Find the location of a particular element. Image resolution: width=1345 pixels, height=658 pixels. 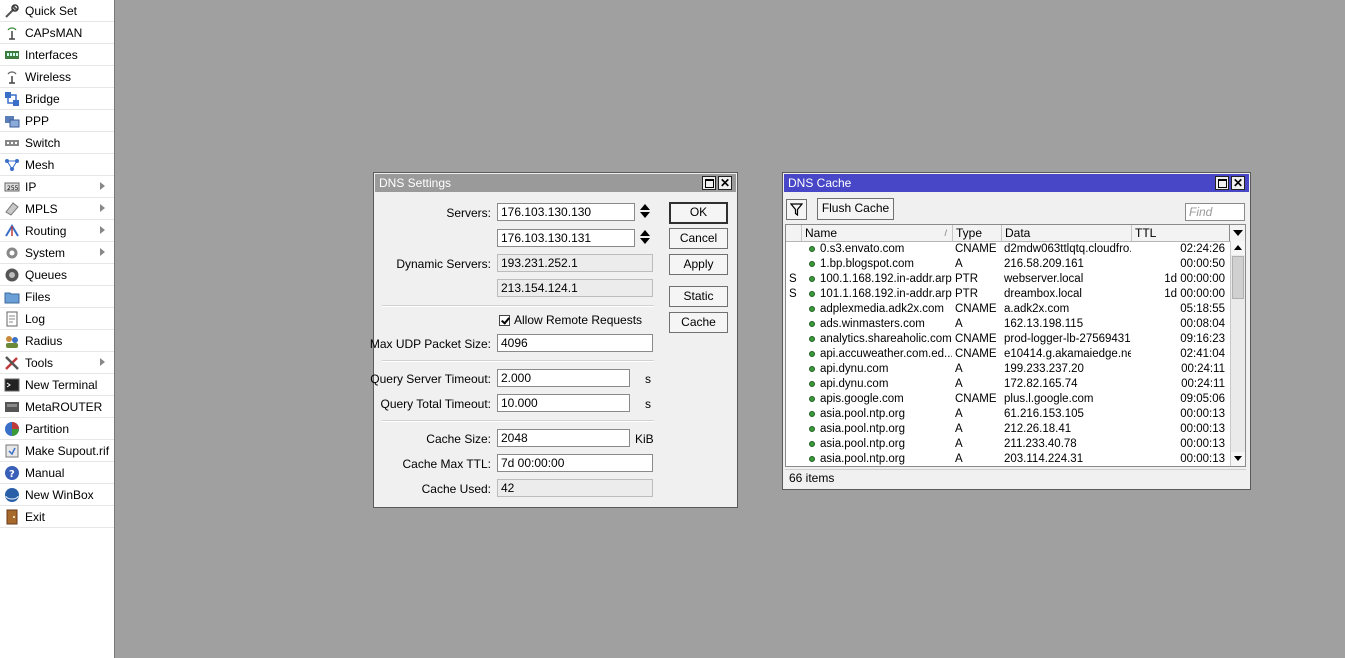

allow-remote-requests-label: Allow Remote Requests is located at coordinates (578, 320).